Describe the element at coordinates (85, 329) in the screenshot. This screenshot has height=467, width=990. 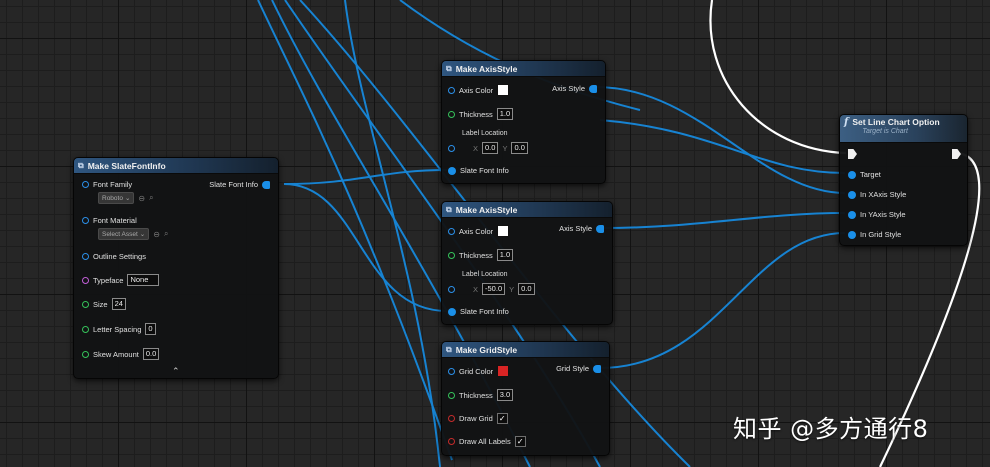
I see `letter-spacing-pin` at that location.